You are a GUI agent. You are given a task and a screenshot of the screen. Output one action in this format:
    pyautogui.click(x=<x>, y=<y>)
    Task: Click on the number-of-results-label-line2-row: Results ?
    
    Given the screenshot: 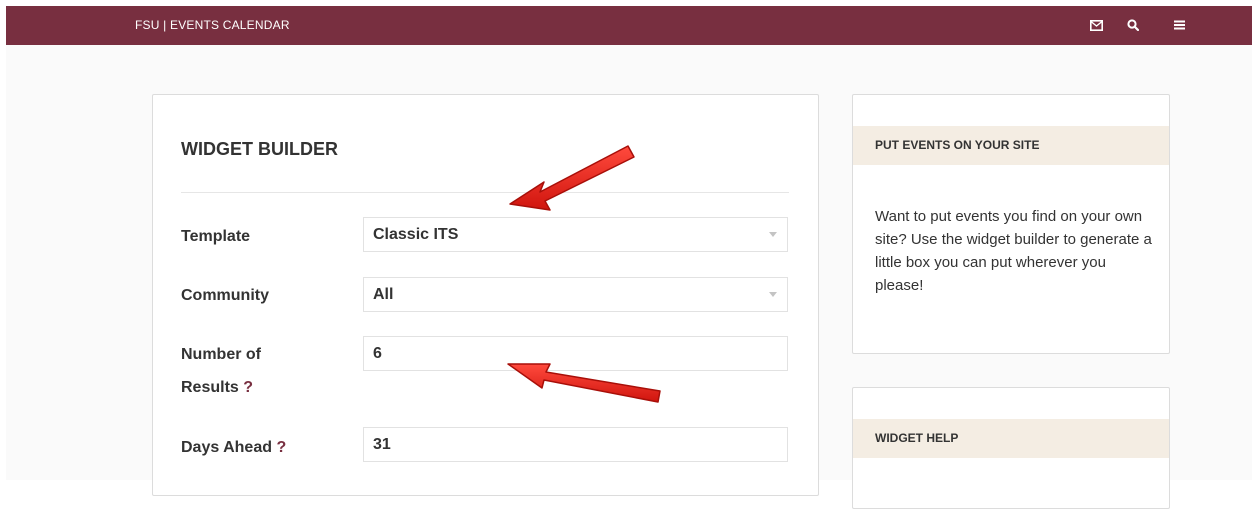 What is the action you would take?
    pyautogui.click(x=217, y=388)
    